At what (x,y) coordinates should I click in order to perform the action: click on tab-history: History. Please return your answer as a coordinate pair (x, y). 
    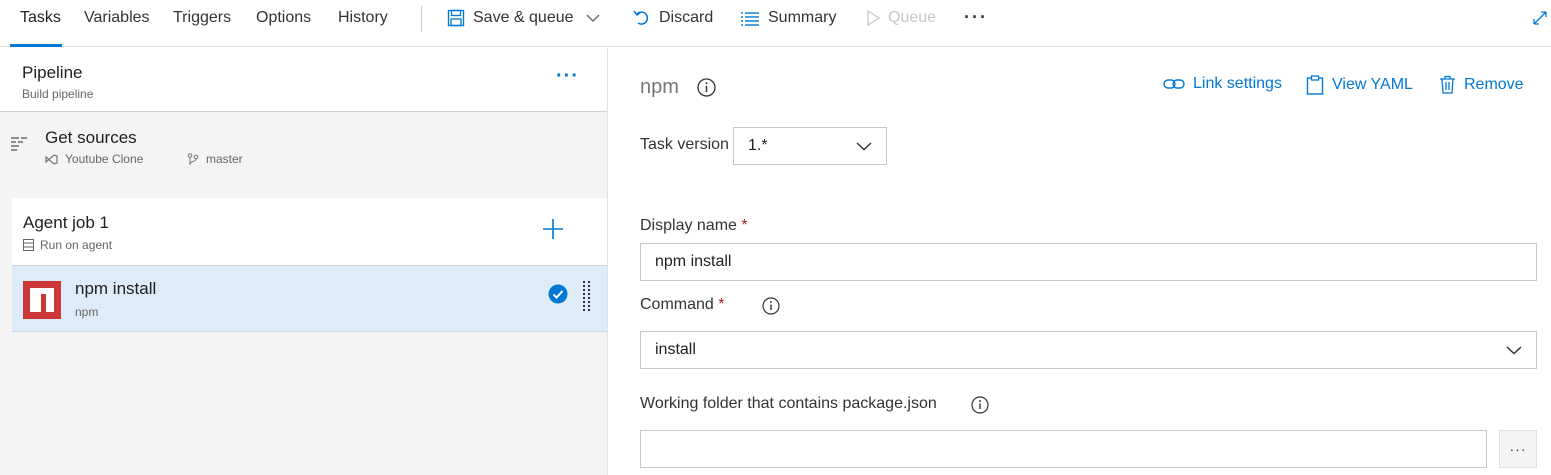
    Looking at the image, I should click on (363, 18).